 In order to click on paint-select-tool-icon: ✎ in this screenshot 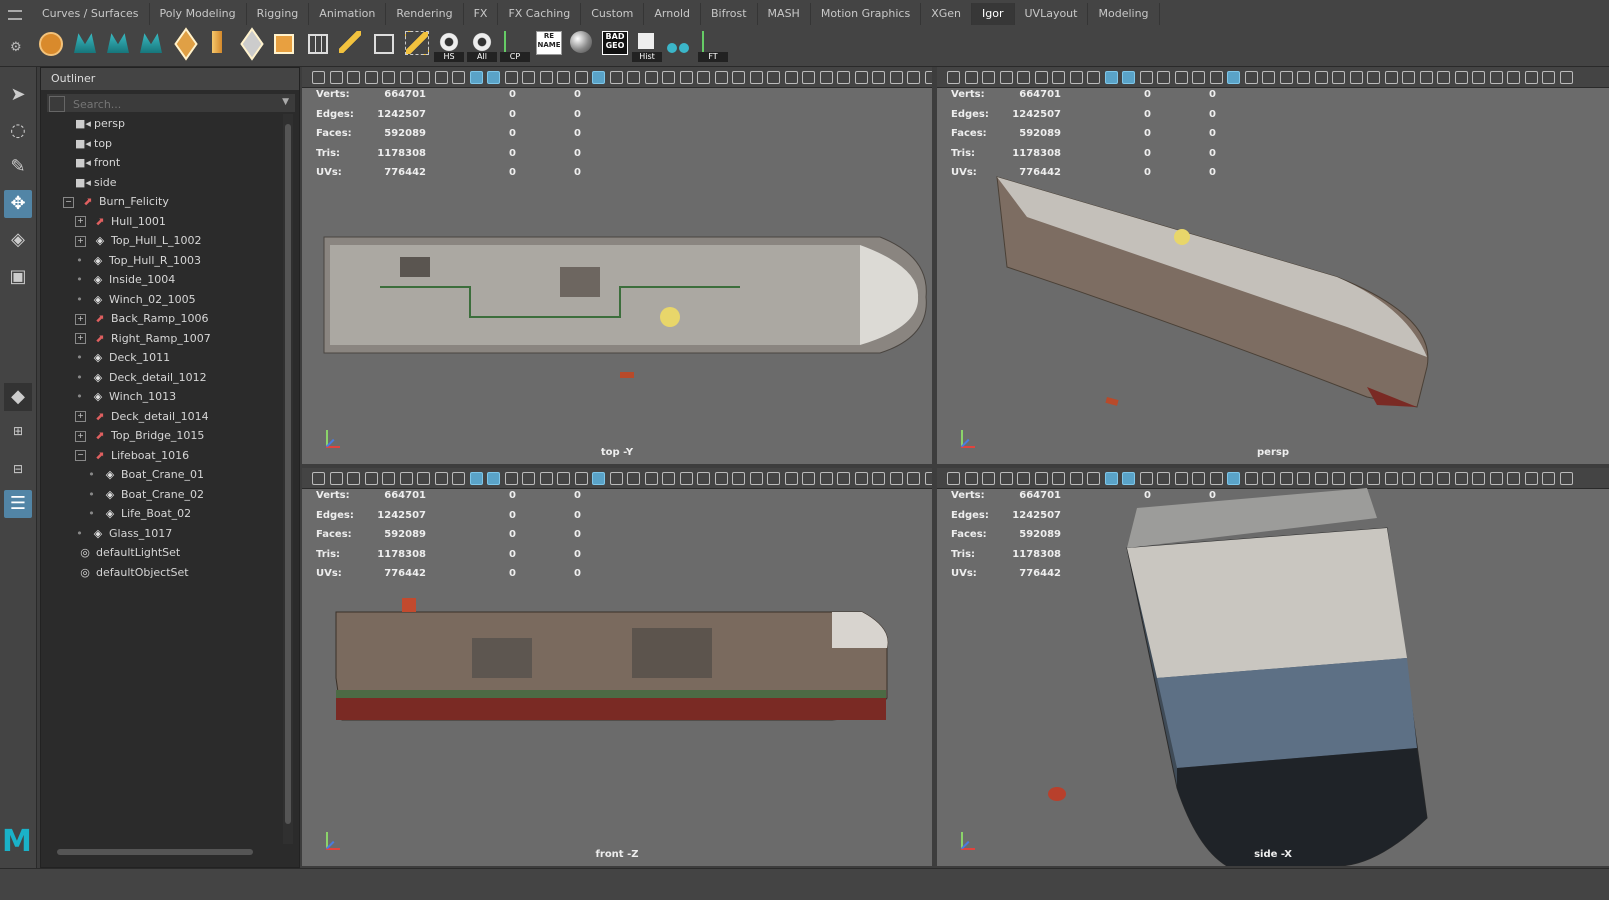, I will do `click(18, 167)`.